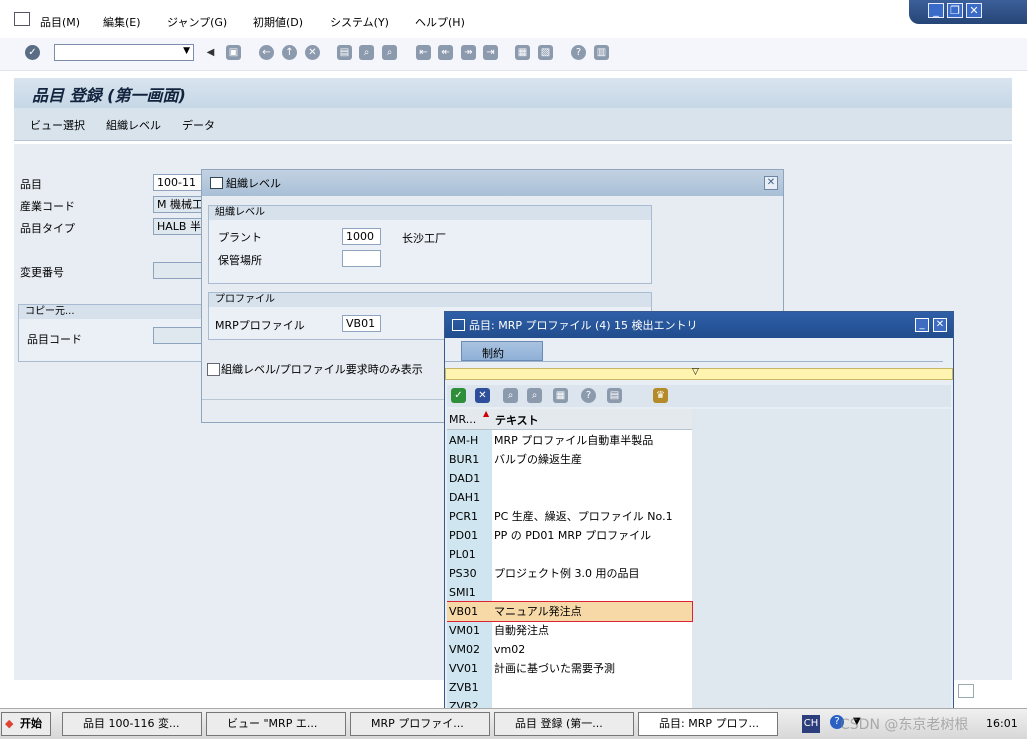  I want to click on application-toolbar: ビュー選択 組織レベル データ, so click(513, 124).